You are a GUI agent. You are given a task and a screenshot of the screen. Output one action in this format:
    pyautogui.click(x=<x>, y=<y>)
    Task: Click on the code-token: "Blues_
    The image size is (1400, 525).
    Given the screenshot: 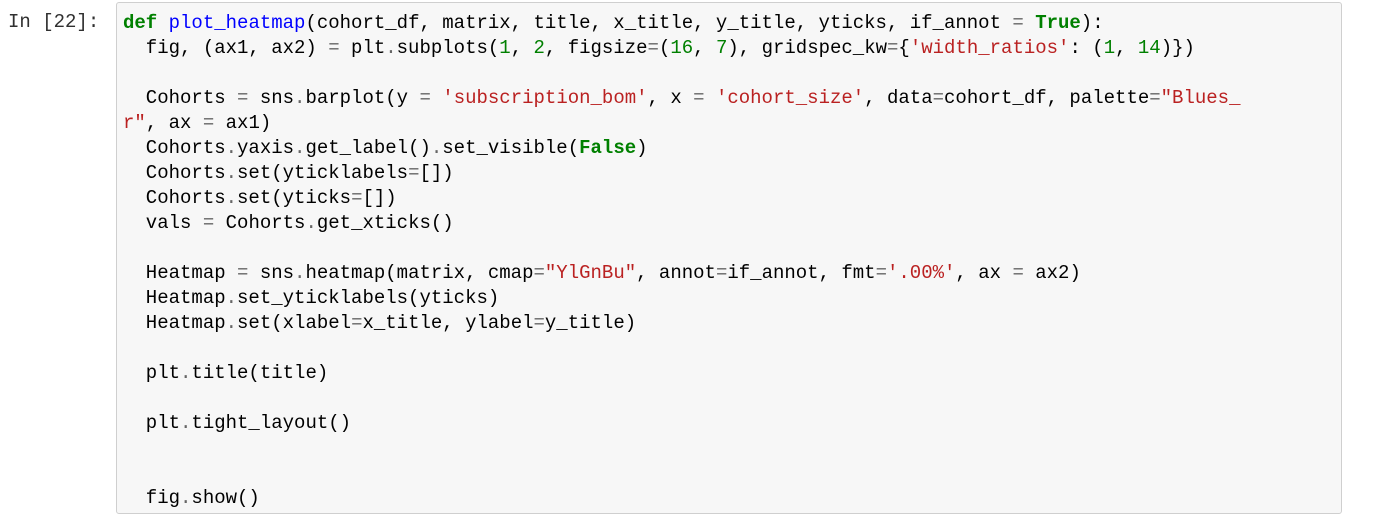 What is the action you would take?
    pyautogui.click(x=1200, y=98)
    